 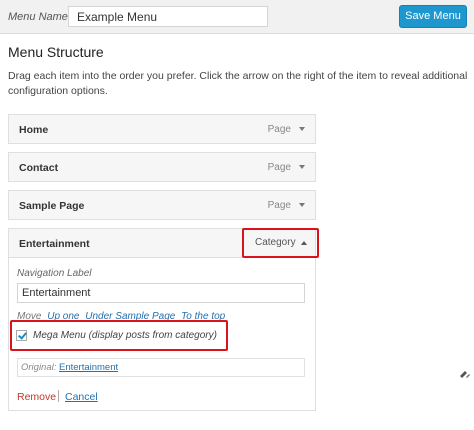 I want to click on original-label: Original:, so click(x=39, y=367).